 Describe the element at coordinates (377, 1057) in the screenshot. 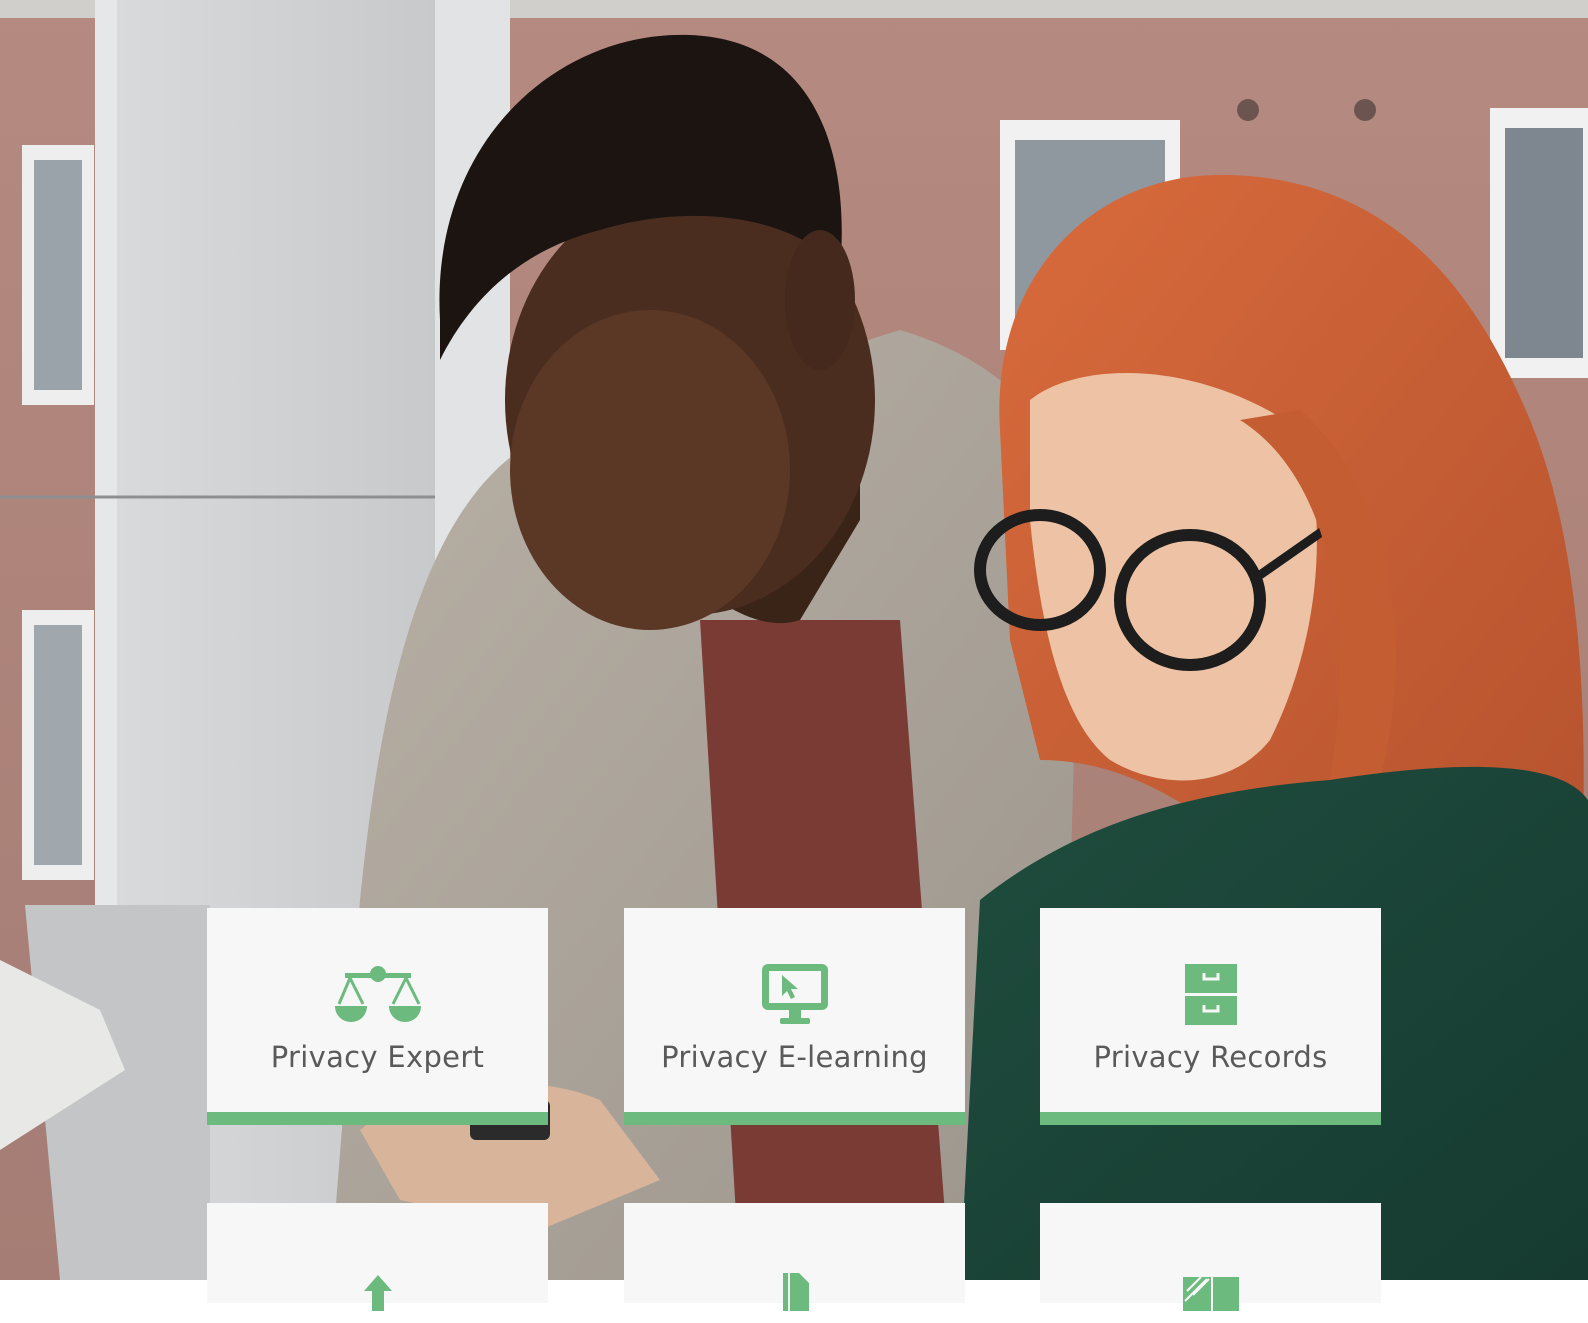

I see `card-label: Privacy Expert` at that location.